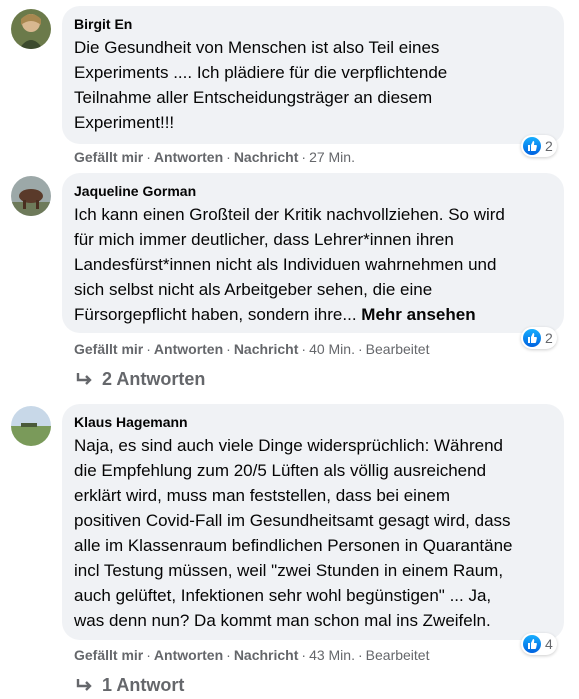  Describe the element at coordinates (549, 644) in the screenshot. I see `reaction-count: 4` at that location.